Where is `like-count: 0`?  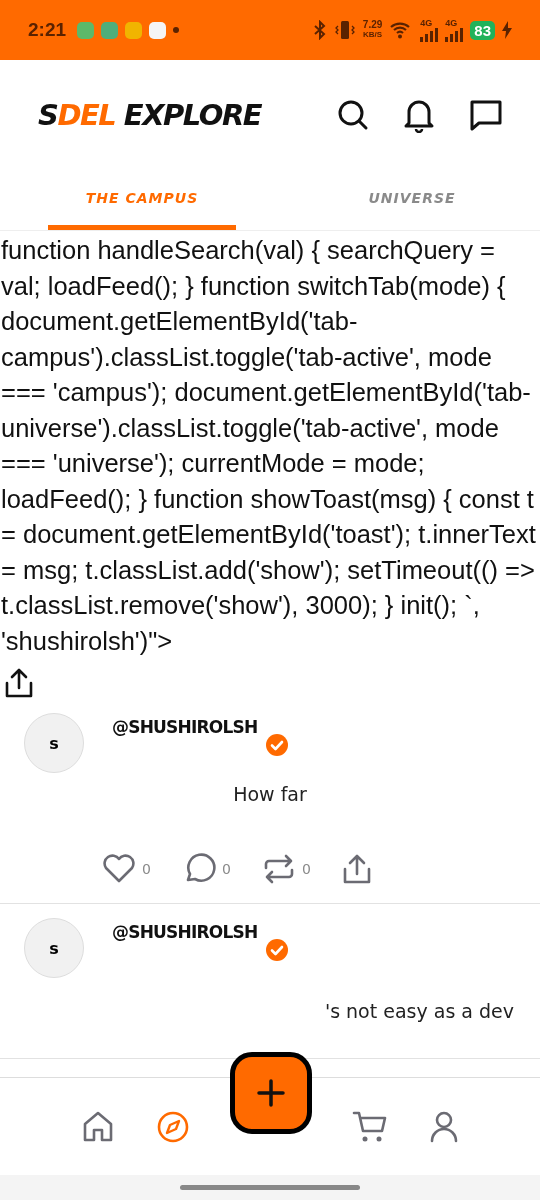 like-count: 0 is located at coordinates (147, 869).